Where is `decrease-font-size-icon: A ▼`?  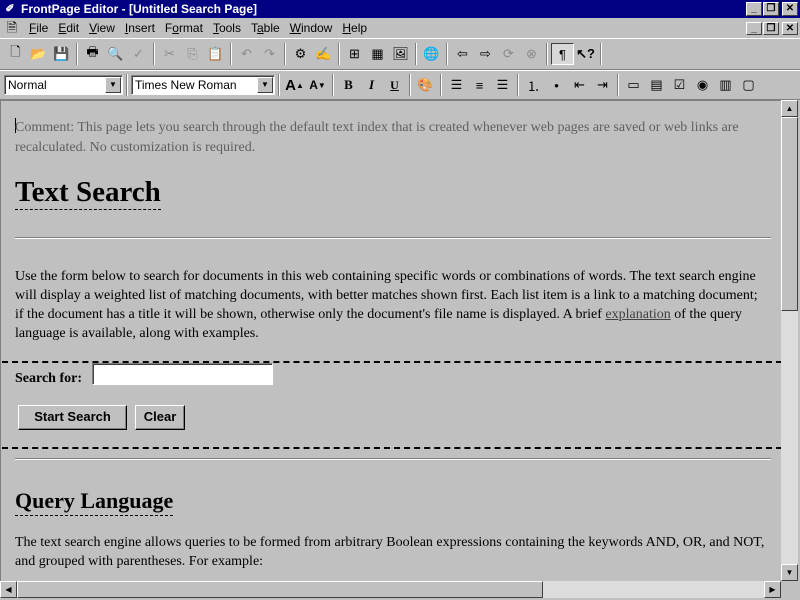
decrease-font-size-icon: A ▼ is located at coordinates (317, 85).